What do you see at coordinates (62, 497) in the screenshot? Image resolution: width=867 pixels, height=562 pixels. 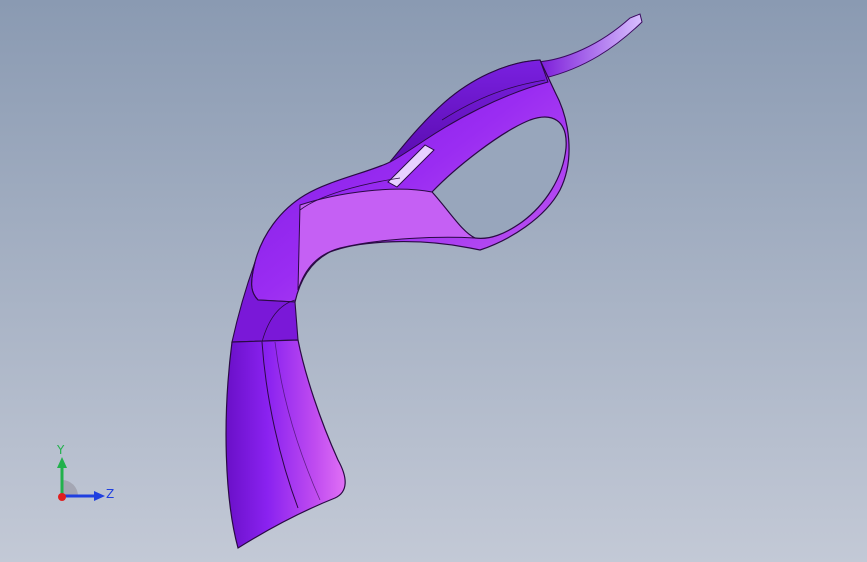 I see `triad-x-axis` at bounding box center [62, 497].